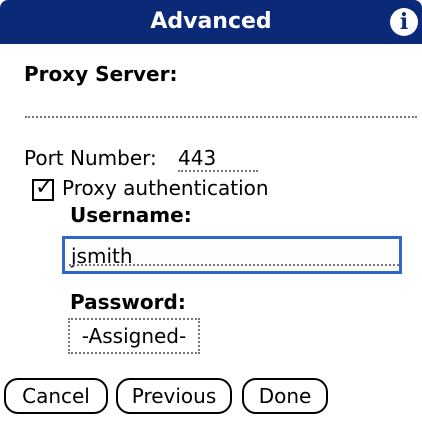 Image resolution: width=422 pixels, height=426 pixels. I want to click on username-underline, so click(234, 265).